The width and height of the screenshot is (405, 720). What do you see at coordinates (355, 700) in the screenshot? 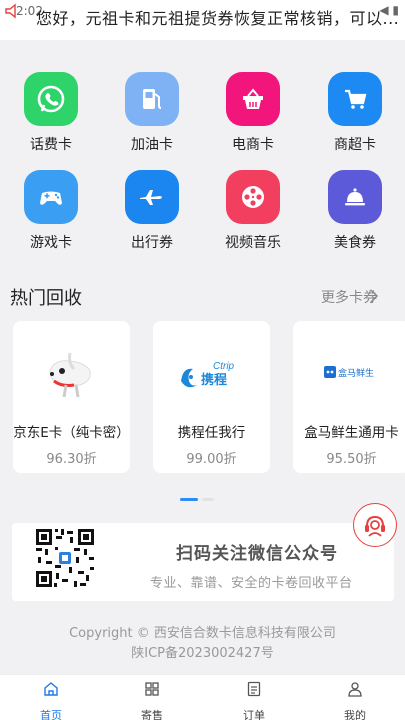
I see `tab-mine: 我的` at bounding box center [355, 700].